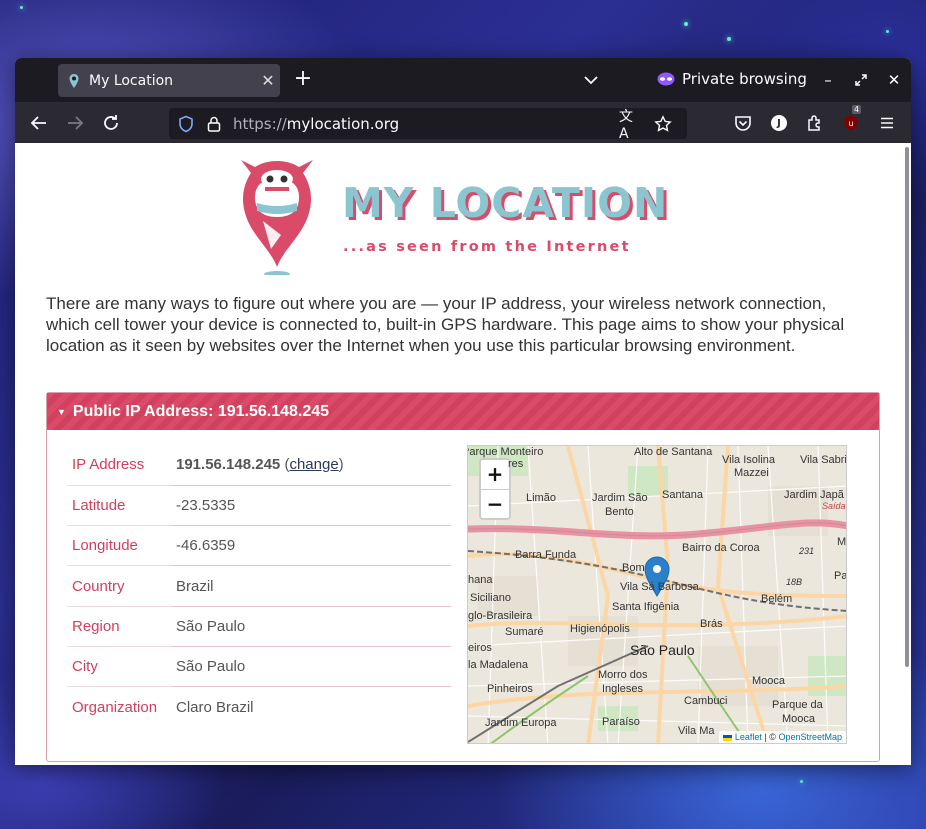 The width and height of the screenshot is (926, 829). What do you see at coordinates (75, 123) in the screenshot?
I see `forward-arrow-icon` at bounding box center [75, 123].